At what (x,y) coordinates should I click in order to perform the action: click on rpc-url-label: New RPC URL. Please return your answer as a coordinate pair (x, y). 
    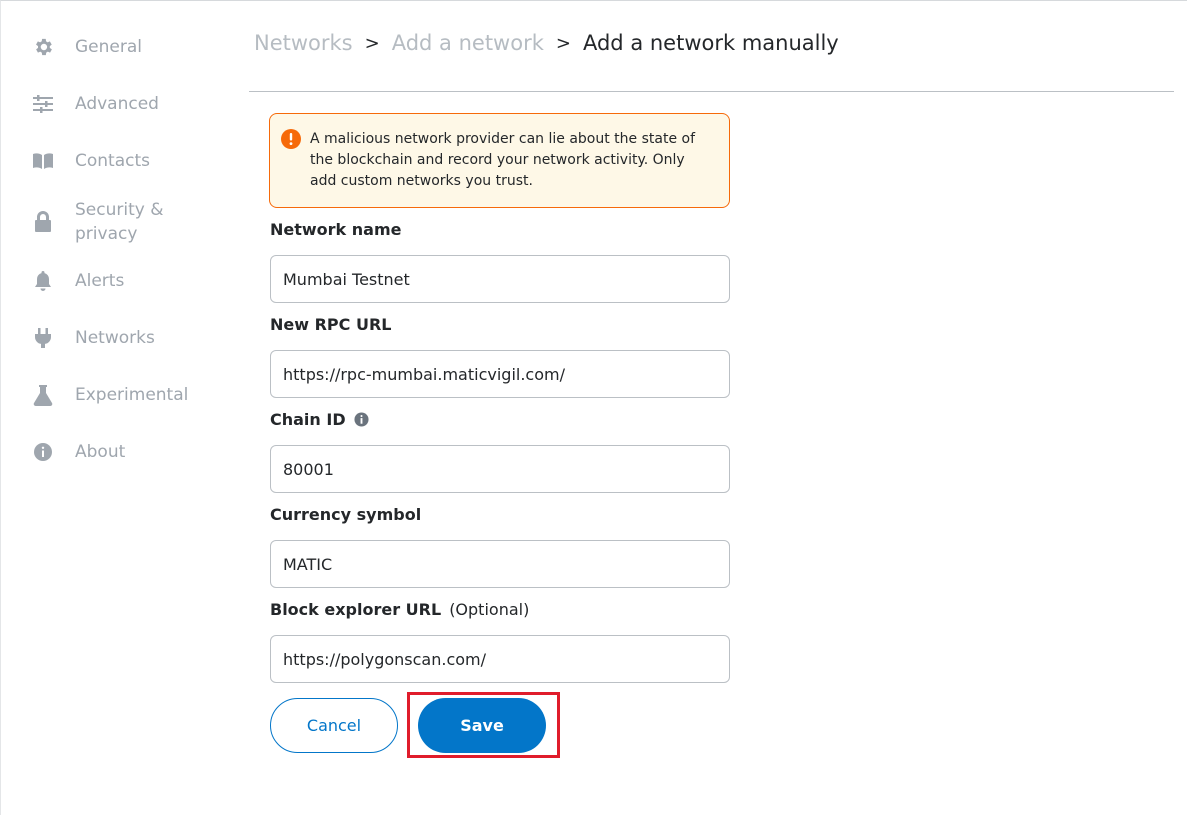
    Looking at the image, I should click on (330, 324).